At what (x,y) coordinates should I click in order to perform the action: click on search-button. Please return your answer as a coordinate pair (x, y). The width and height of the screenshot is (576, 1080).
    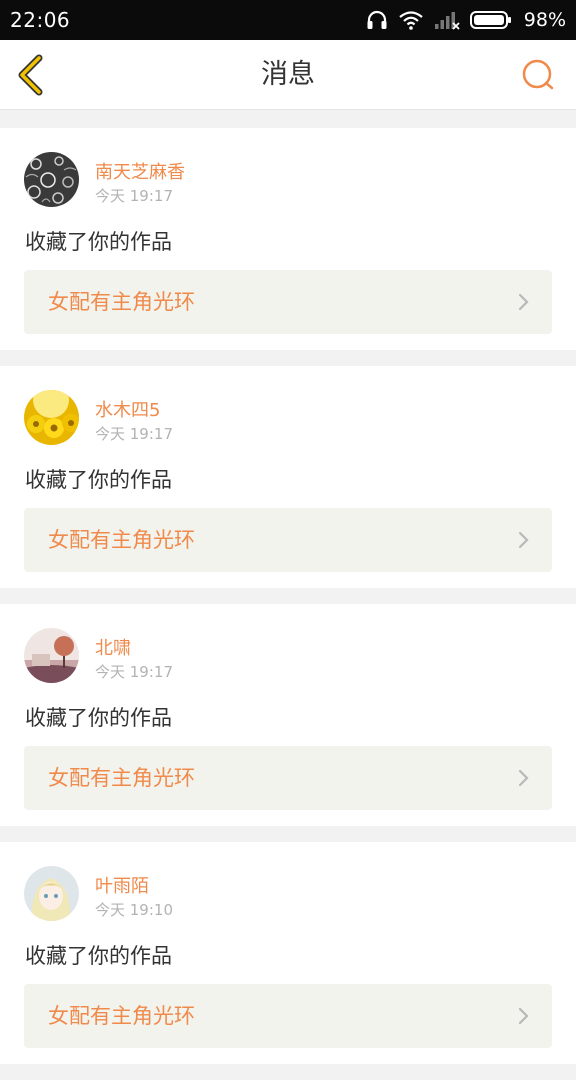
    Looking at the image, I should click on (538, 75).